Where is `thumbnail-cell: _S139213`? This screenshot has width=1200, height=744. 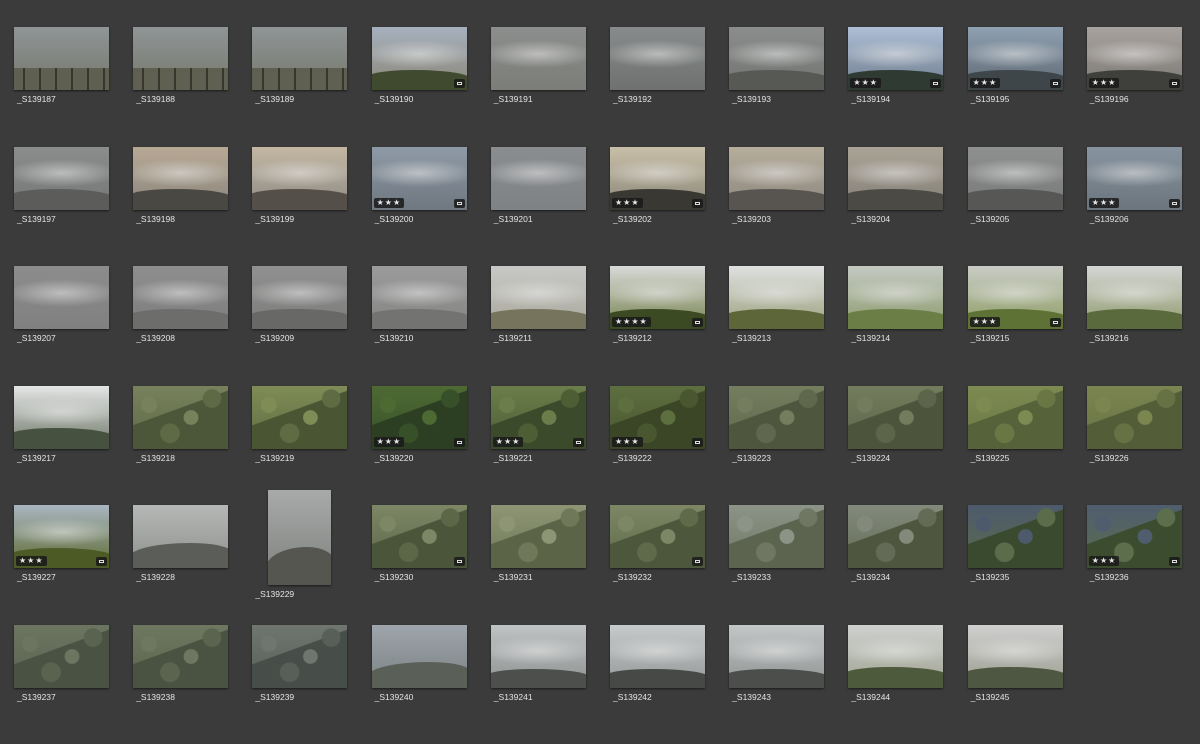 thumbnail-cell: _S139213 is located at coordinates (788, 325).